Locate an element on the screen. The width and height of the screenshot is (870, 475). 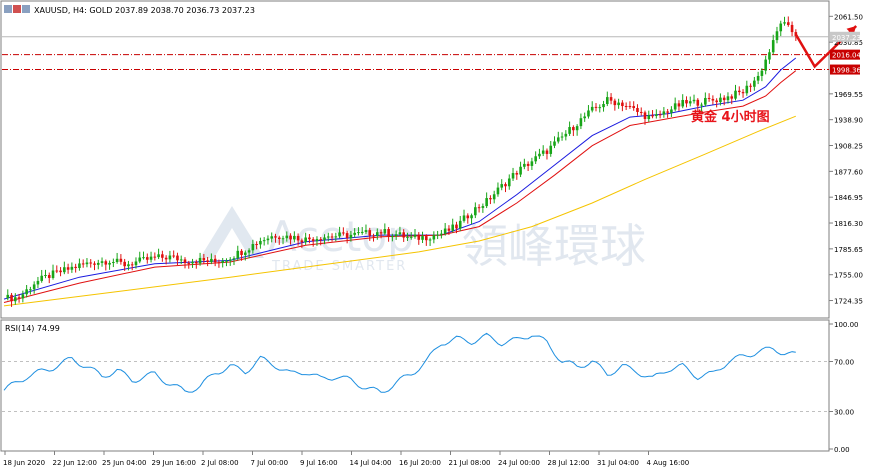
window-controls is located at coordinates (17, 9).